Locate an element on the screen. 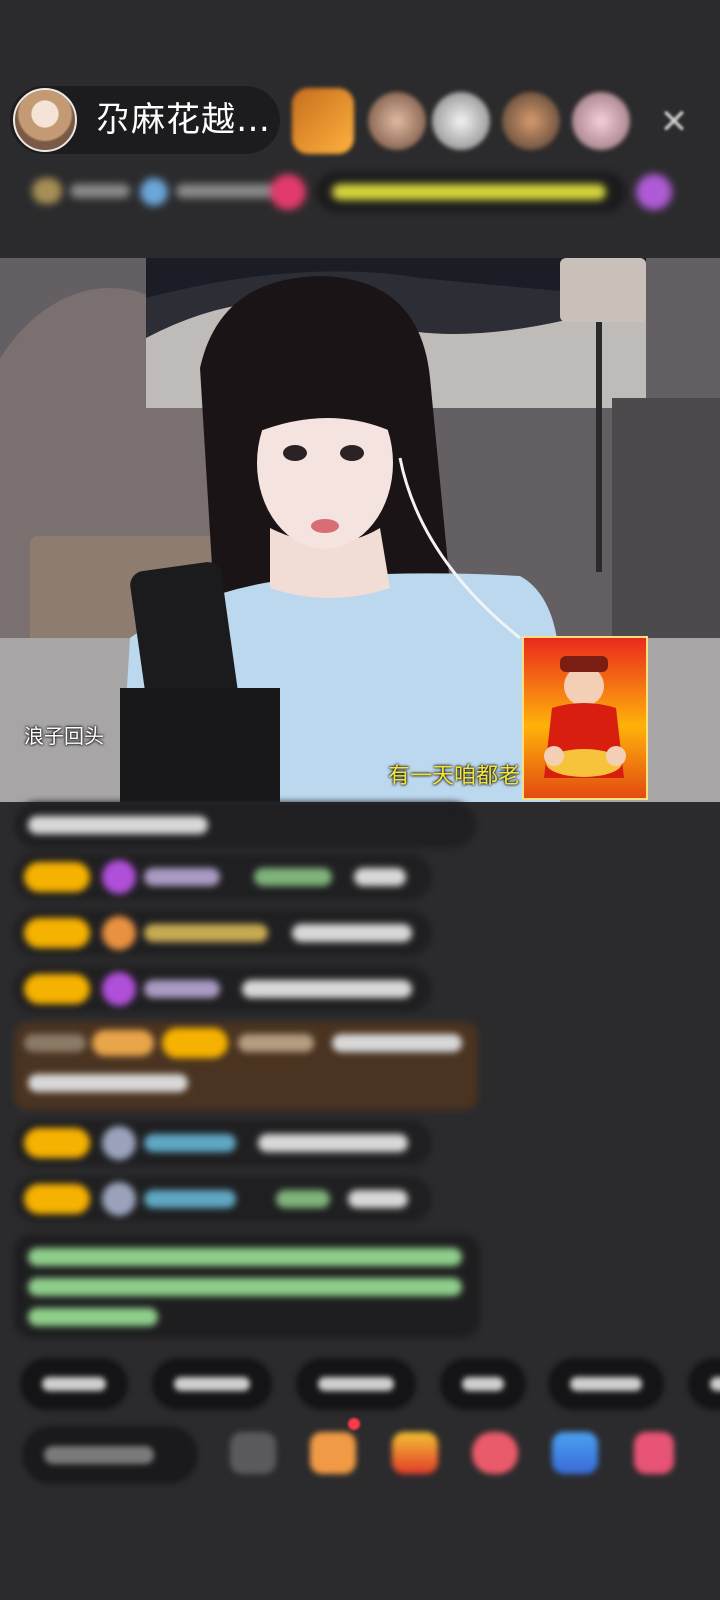 The height and width of the screenshot is (1600, 720). highlighted-chat-message is located at coordinates (246, 1066).